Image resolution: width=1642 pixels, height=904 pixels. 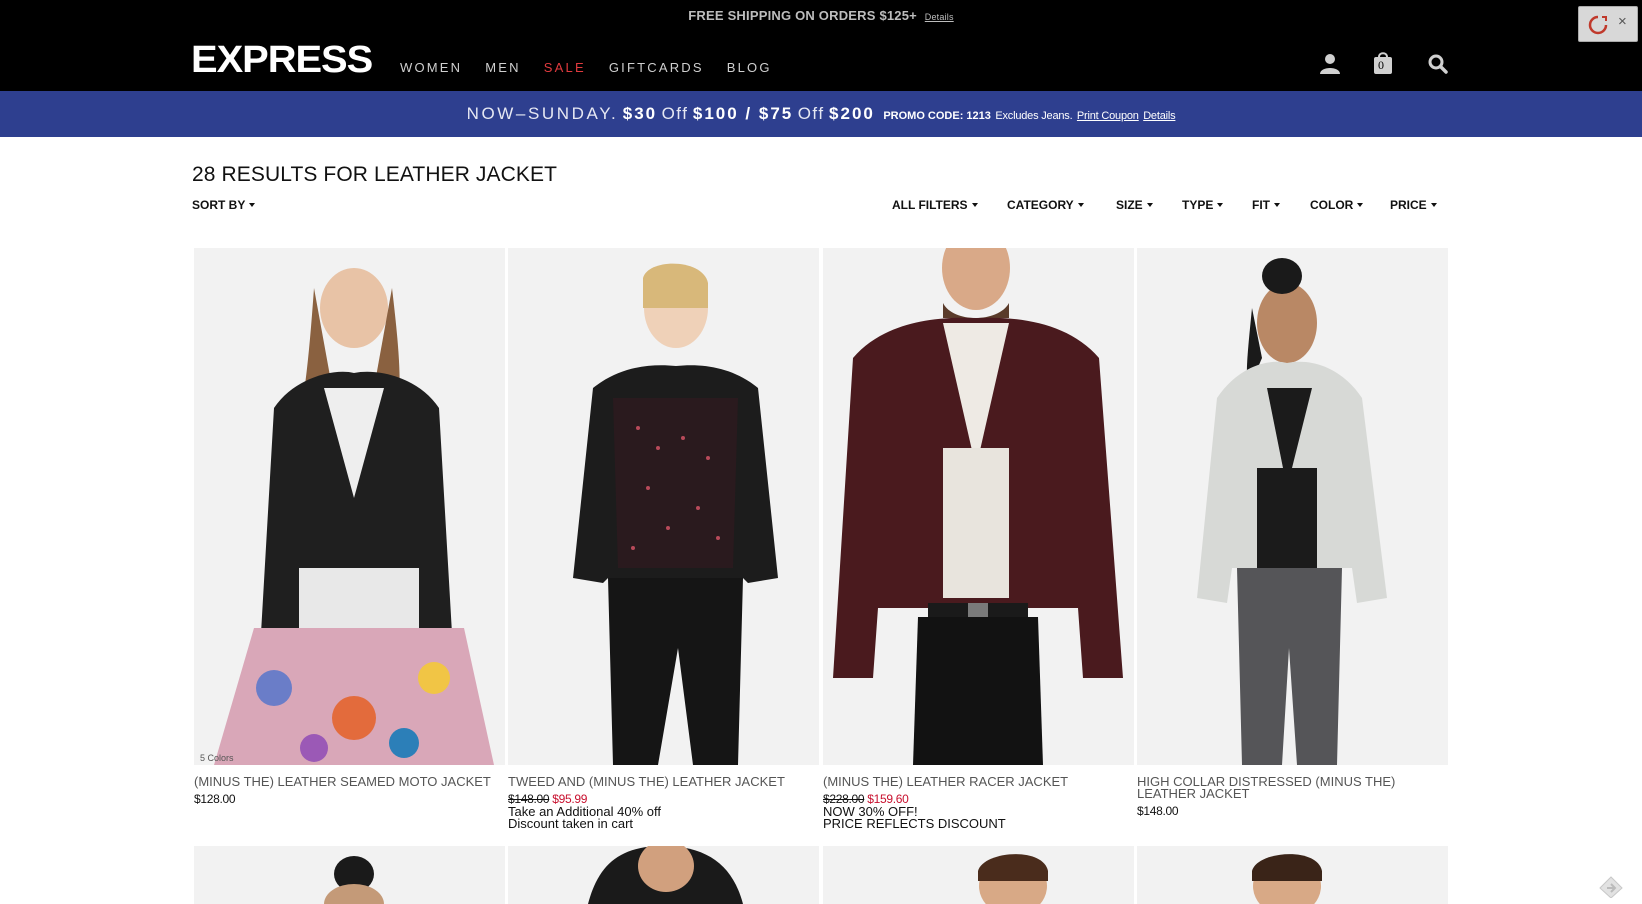 I want to click on promo-threshold-1: $100 / $75, so click(x=743, y=113).